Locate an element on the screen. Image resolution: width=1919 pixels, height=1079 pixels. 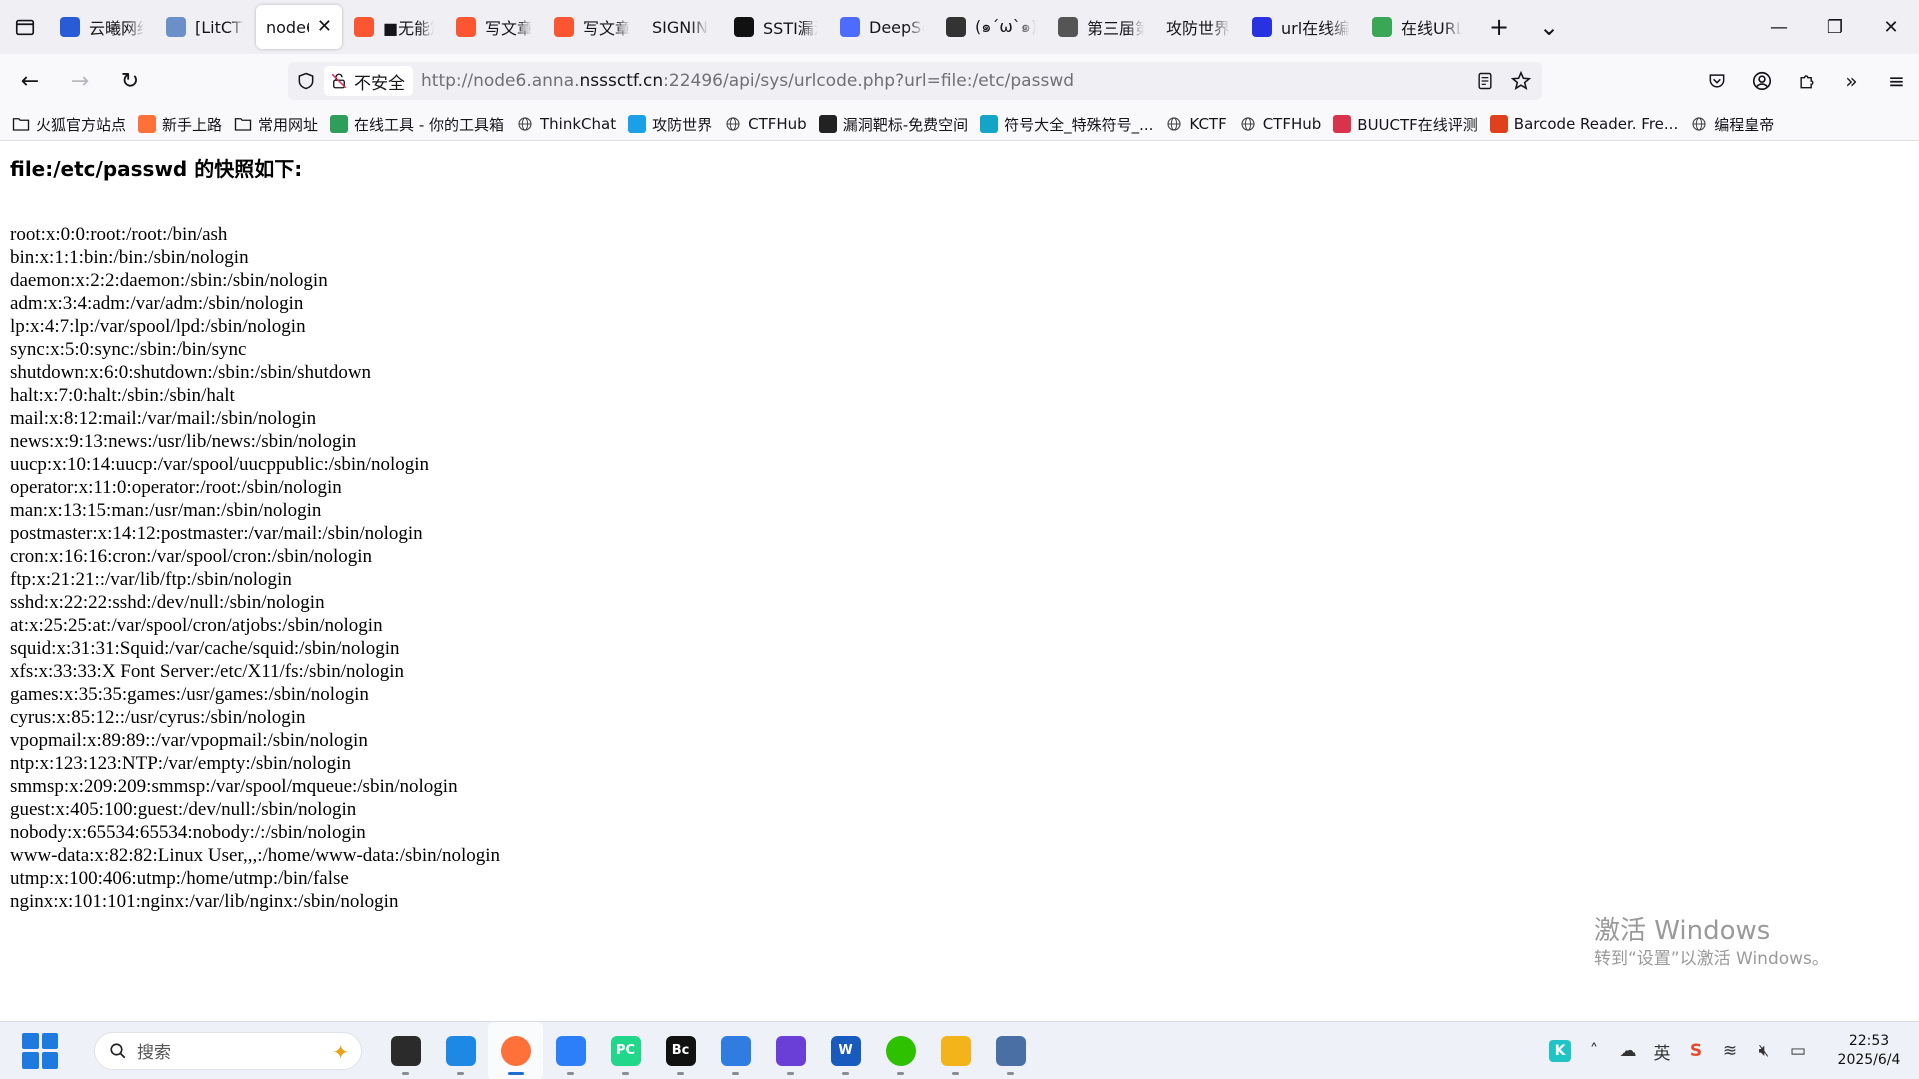
browser-tab: 在线URL is located at coordinates (1417, 27).